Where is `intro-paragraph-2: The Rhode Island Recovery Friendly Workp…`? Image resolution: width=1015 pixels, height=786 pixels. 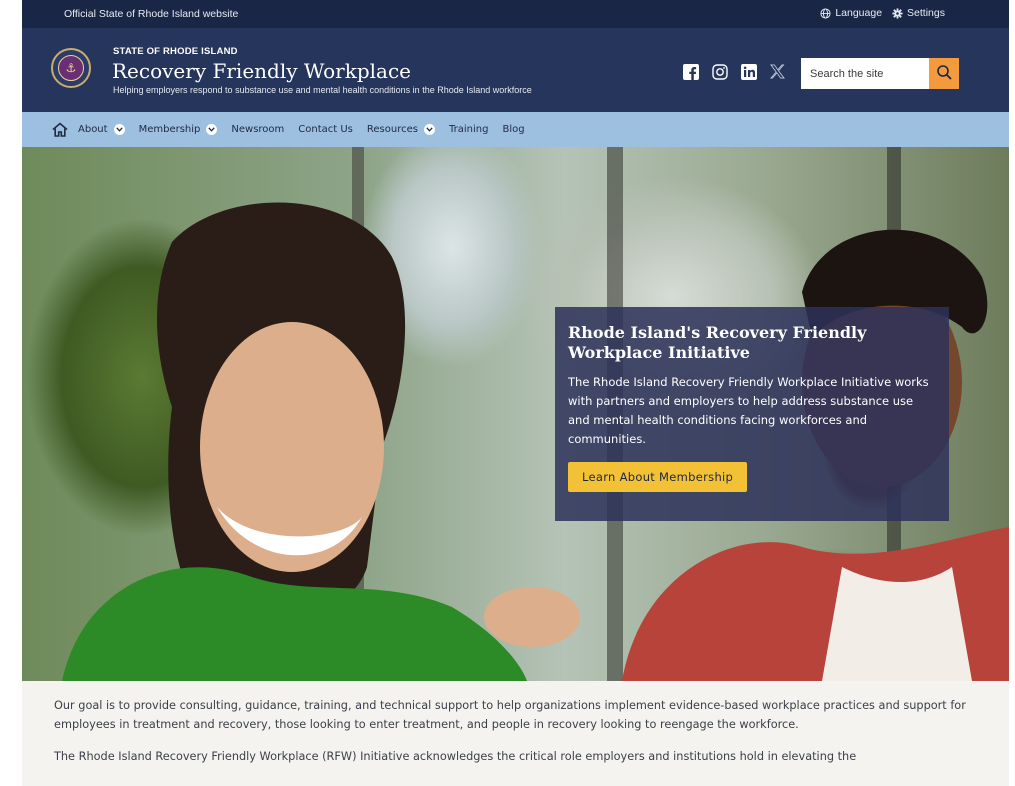
intro-paragraph-2: The Rhode Island Recovery Friendly Workp… is located at coordinates (455, 756).